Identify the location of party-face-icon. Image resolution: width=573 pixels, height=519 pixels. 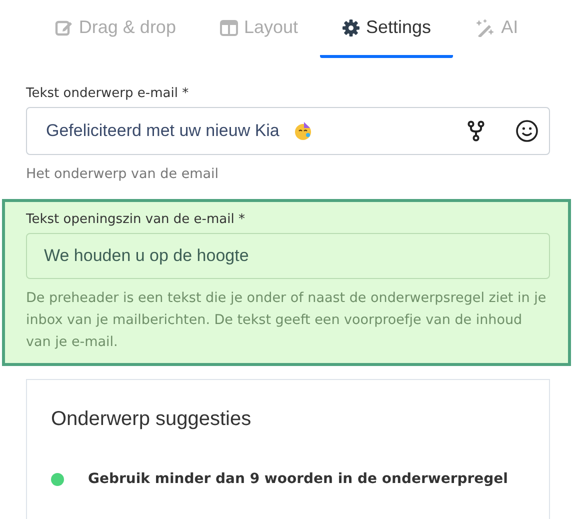
(303, 131).